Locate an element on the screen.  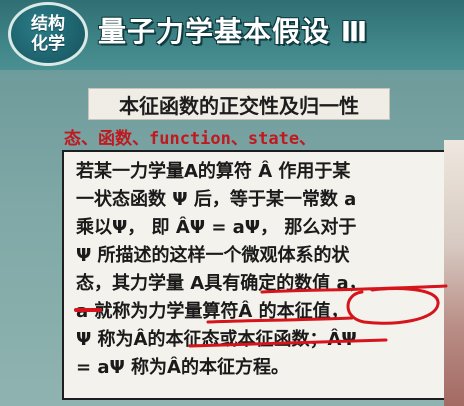
pen-underline-operator is located at coordinates (280, 320).